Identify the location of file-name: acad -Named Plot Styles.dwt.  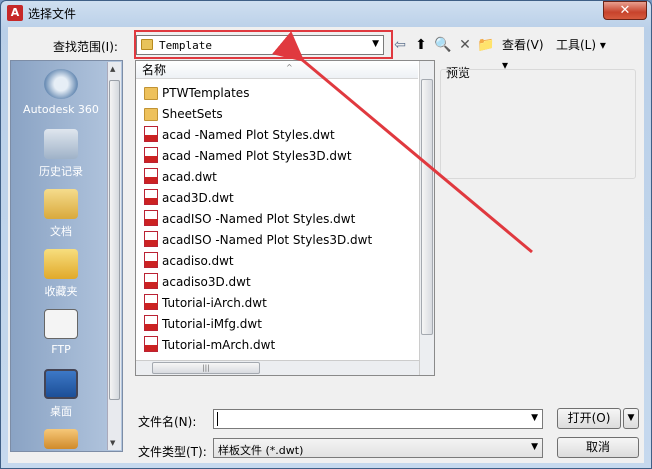
(248, 135).